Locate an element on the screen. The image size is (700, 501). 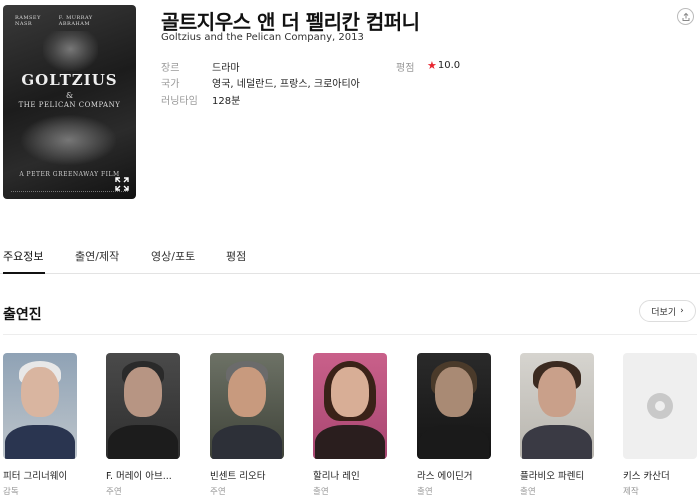
film-reel-icon is located at coordinates (660, 406).